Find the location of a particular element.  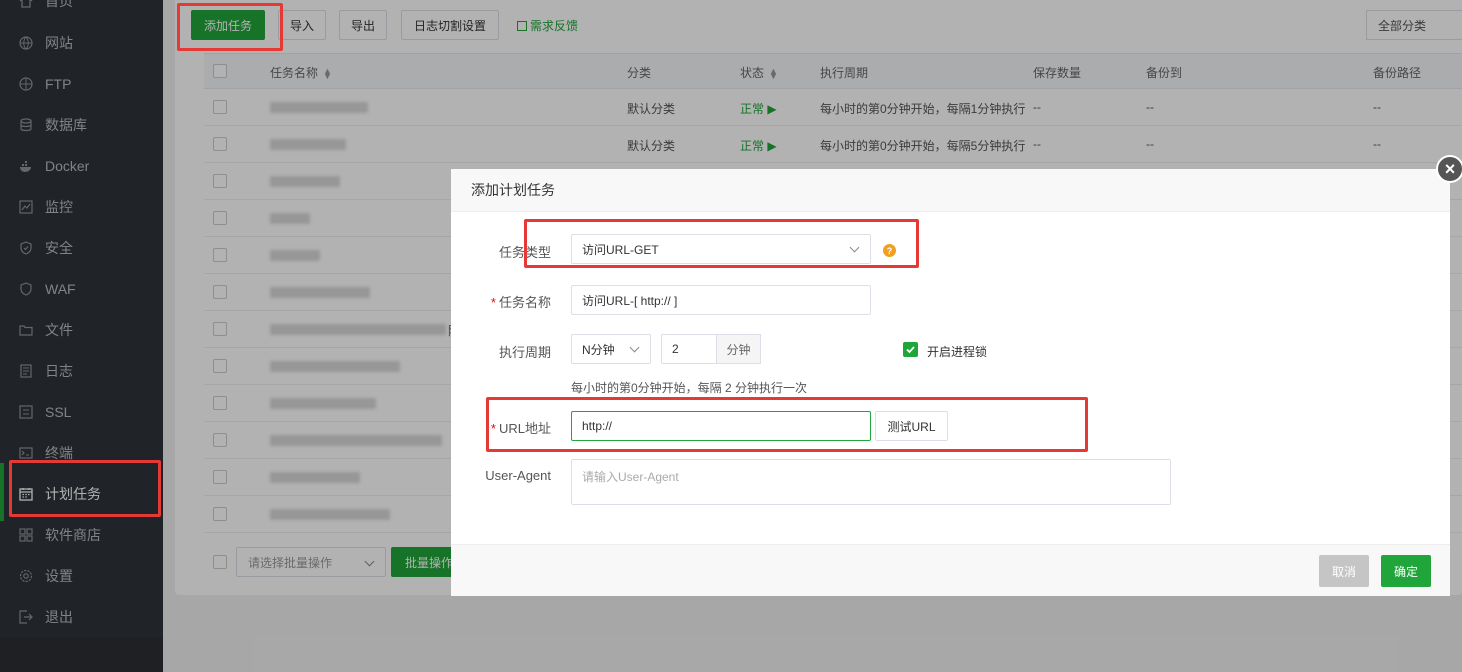

close-icon: × is located at coordinates (1449, 169).